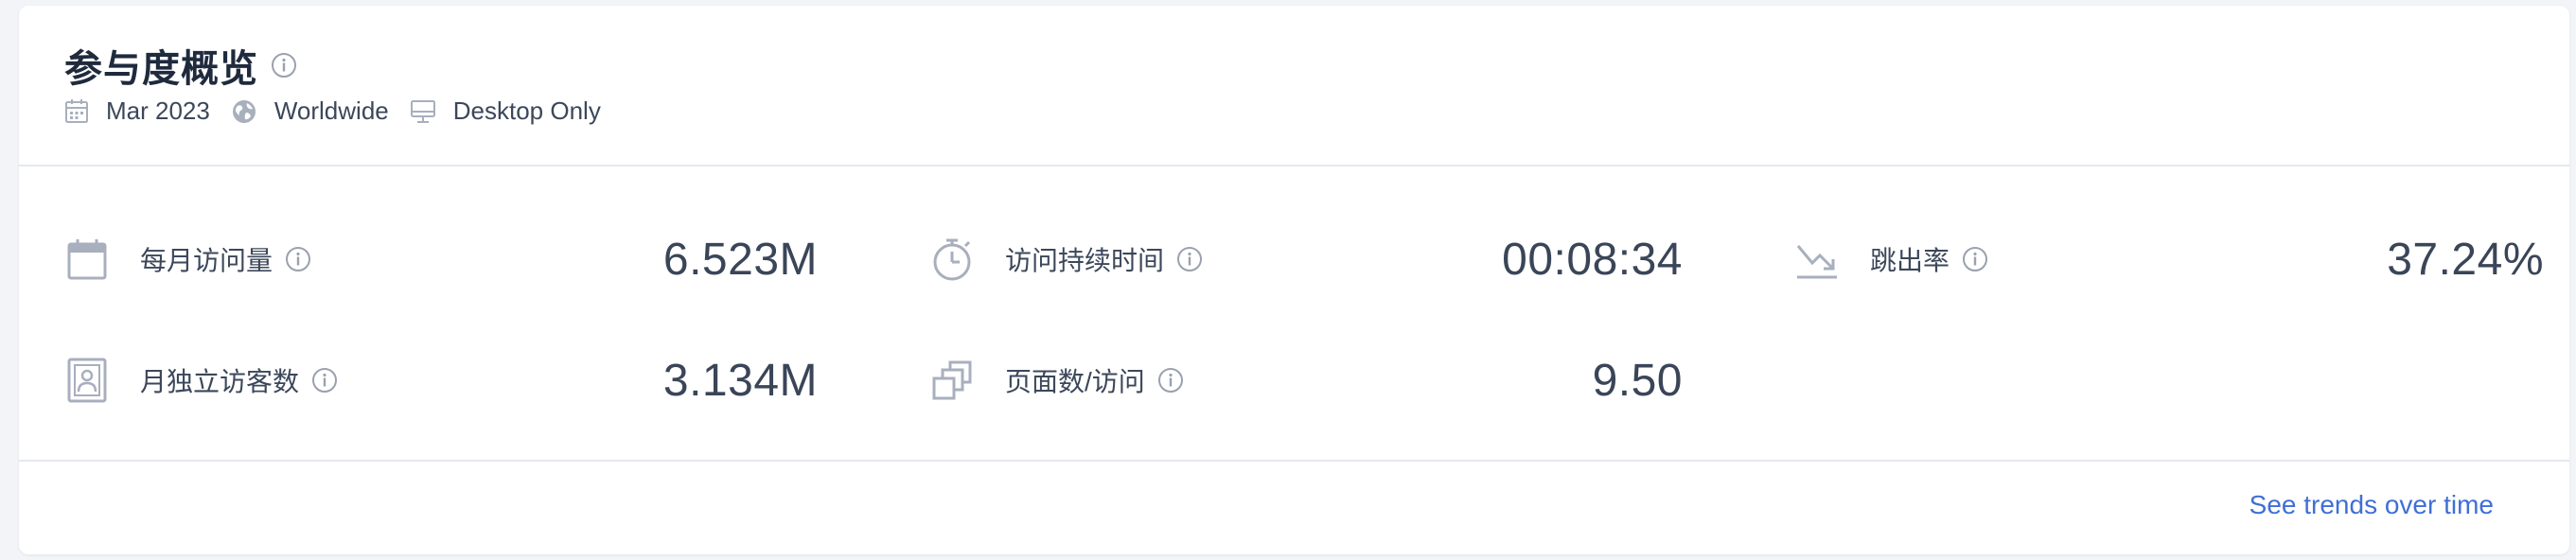 The image size is (2576, 560). I want to click on metric-value: 9.50, so click(1637, 380).